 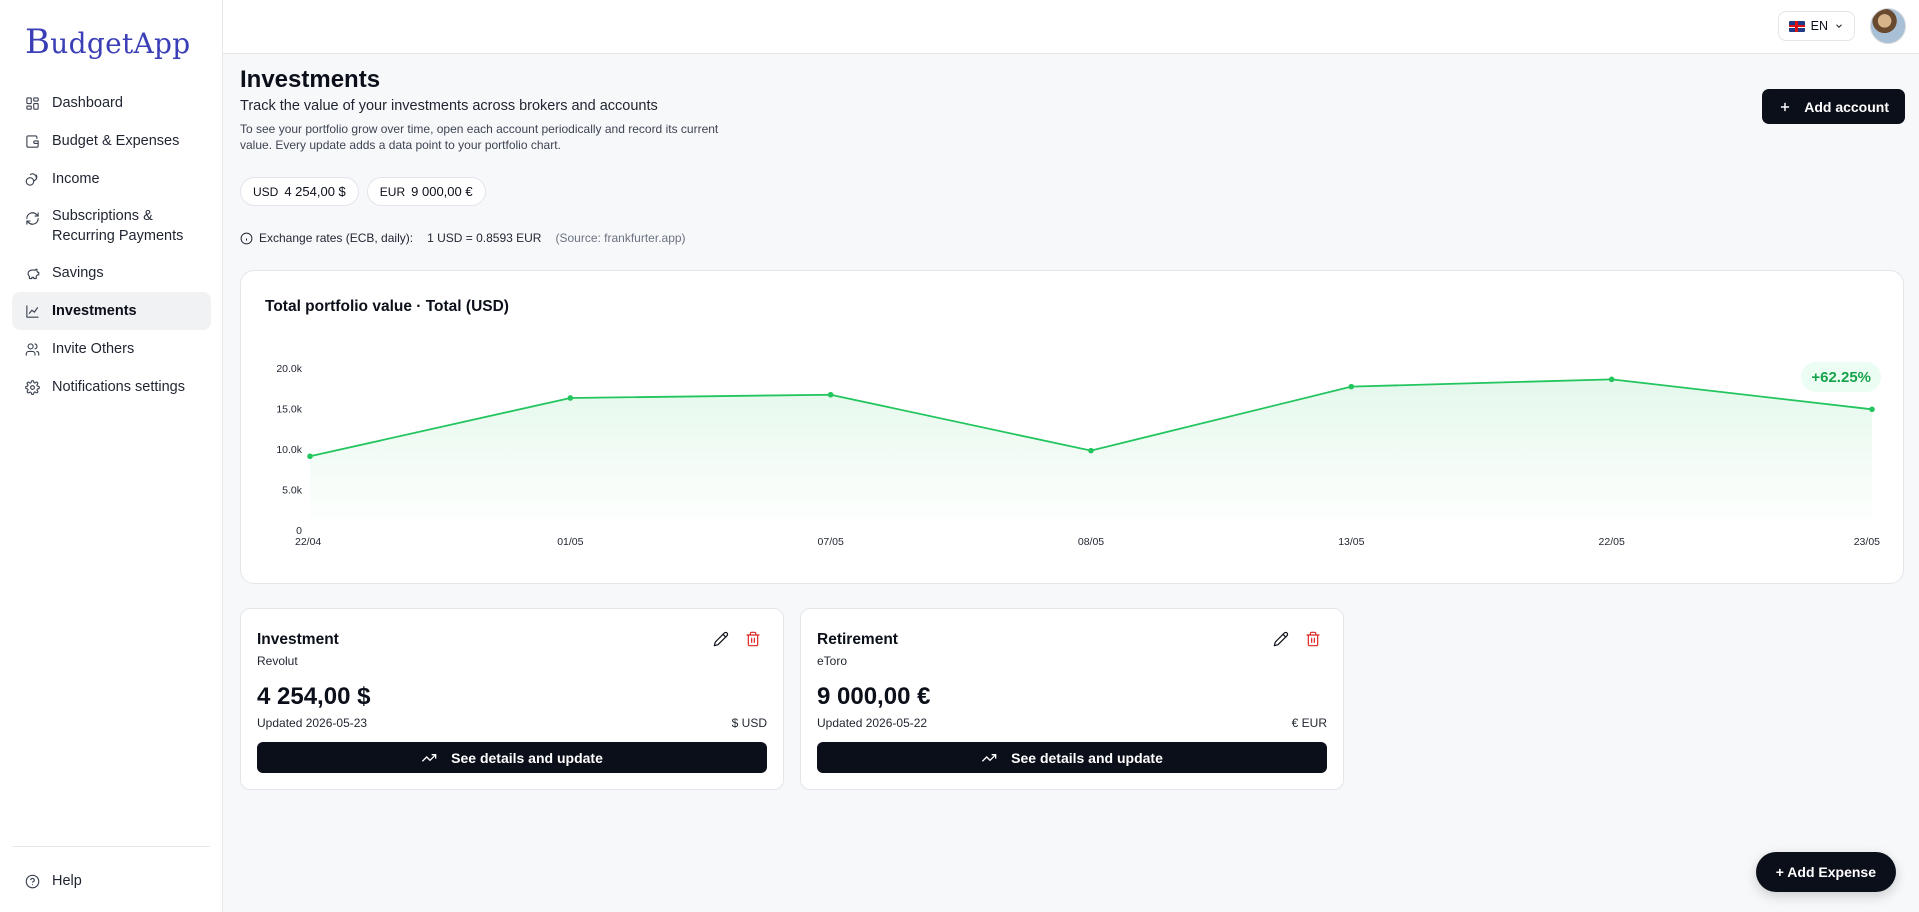 I want to click on avatar, so click(x=1888, y=26).